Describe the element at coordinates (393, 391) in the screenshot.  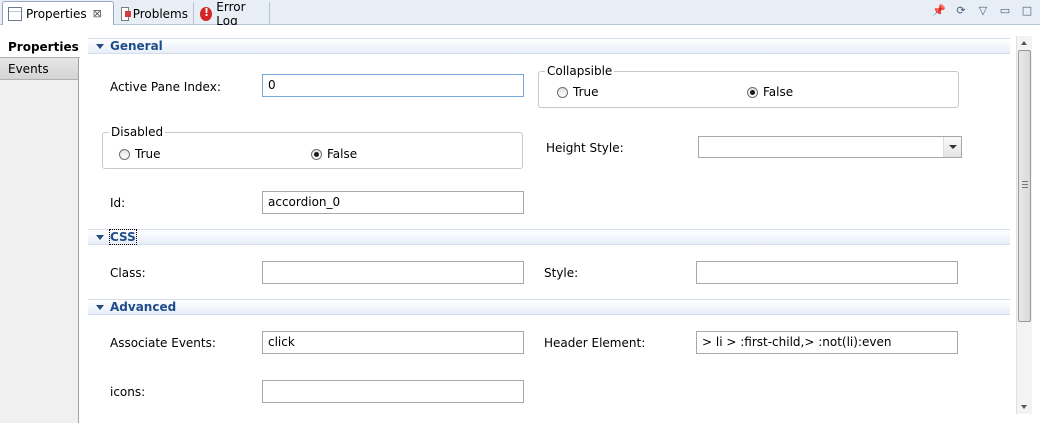
I see `icons-input` at that location.